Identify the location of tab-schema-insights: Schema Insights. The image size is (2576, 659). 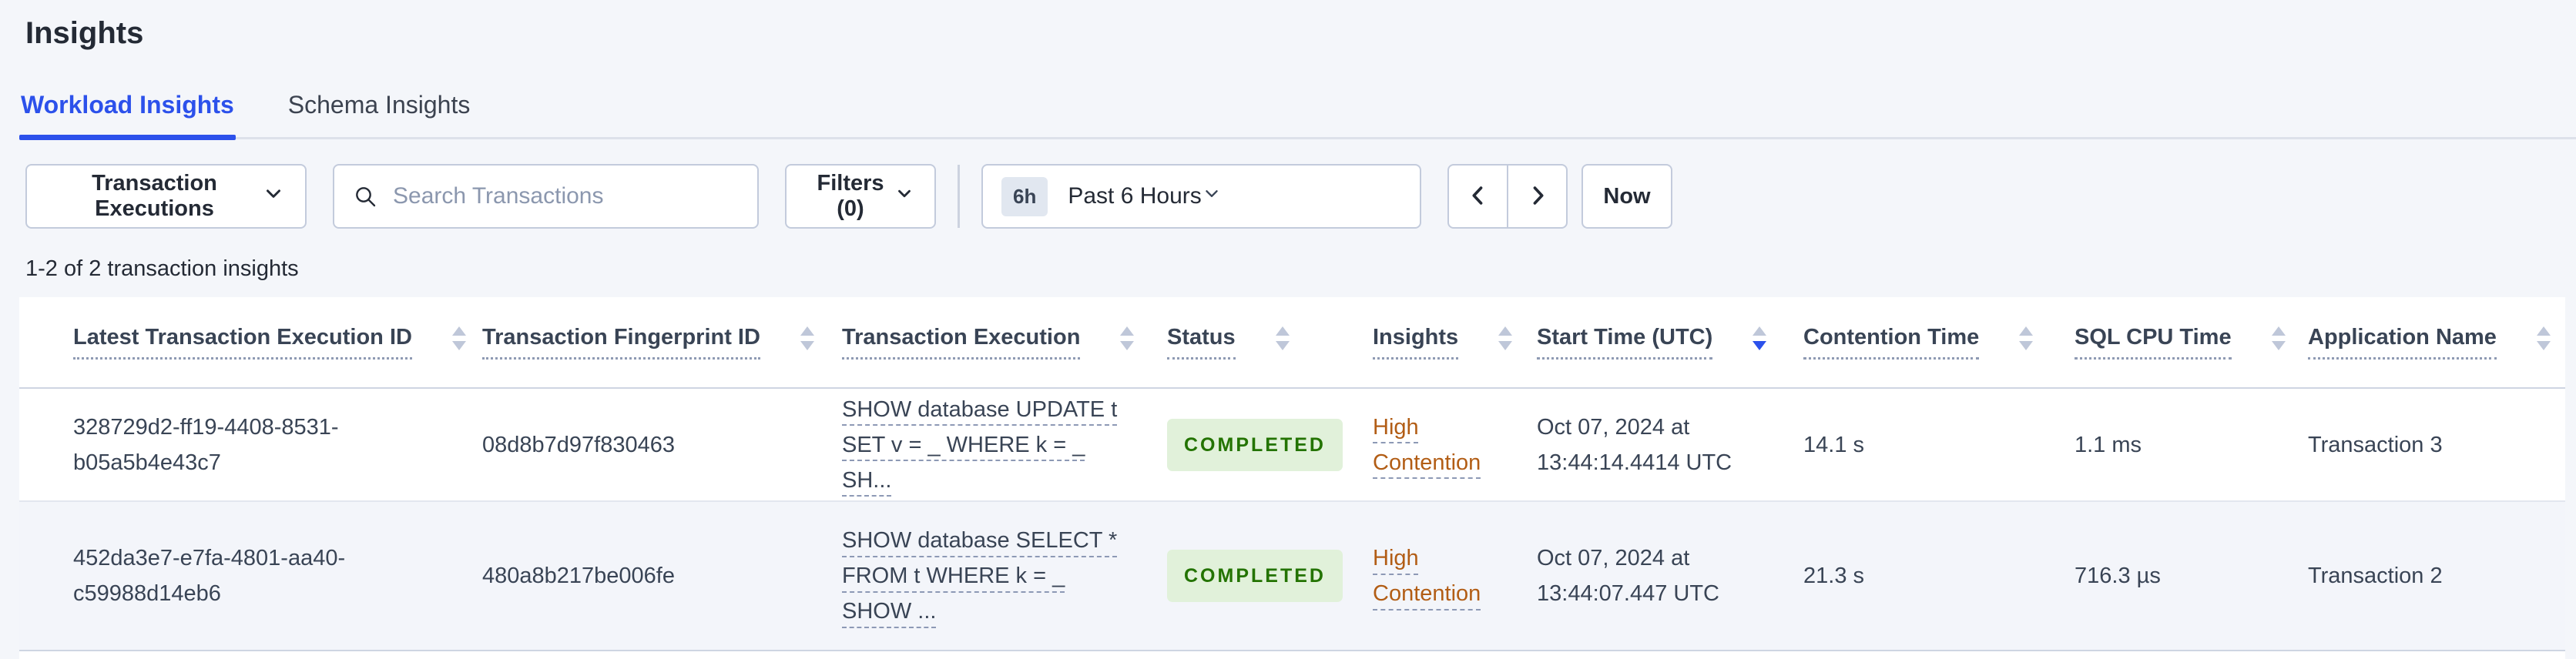
(379, 114).